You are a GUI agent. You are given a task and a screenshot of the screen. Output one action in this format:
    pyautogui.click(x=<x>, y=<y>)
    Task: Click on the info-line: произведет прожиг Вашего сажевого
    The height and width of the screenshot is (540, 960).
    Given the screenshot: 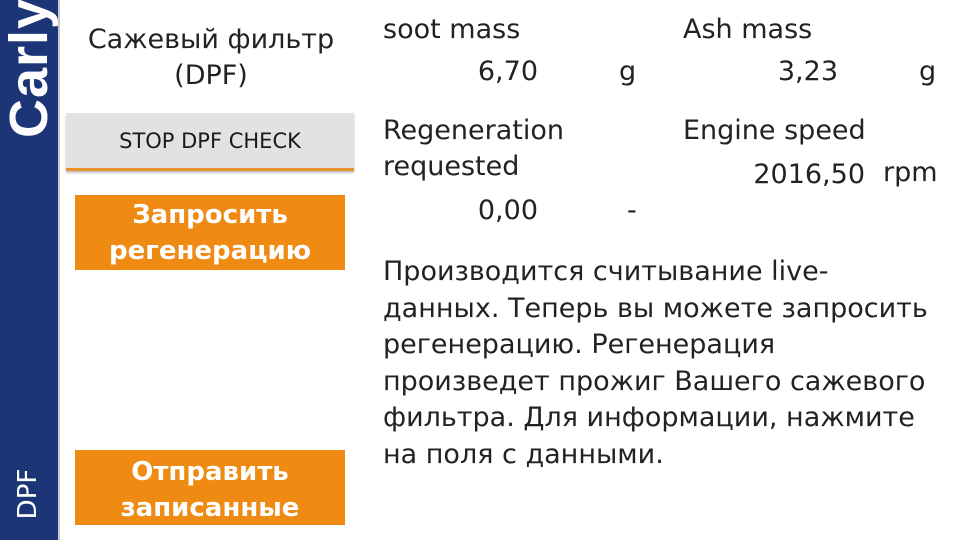 What is the action you would take?
    pyautogui.click(x=654, y=381)
    